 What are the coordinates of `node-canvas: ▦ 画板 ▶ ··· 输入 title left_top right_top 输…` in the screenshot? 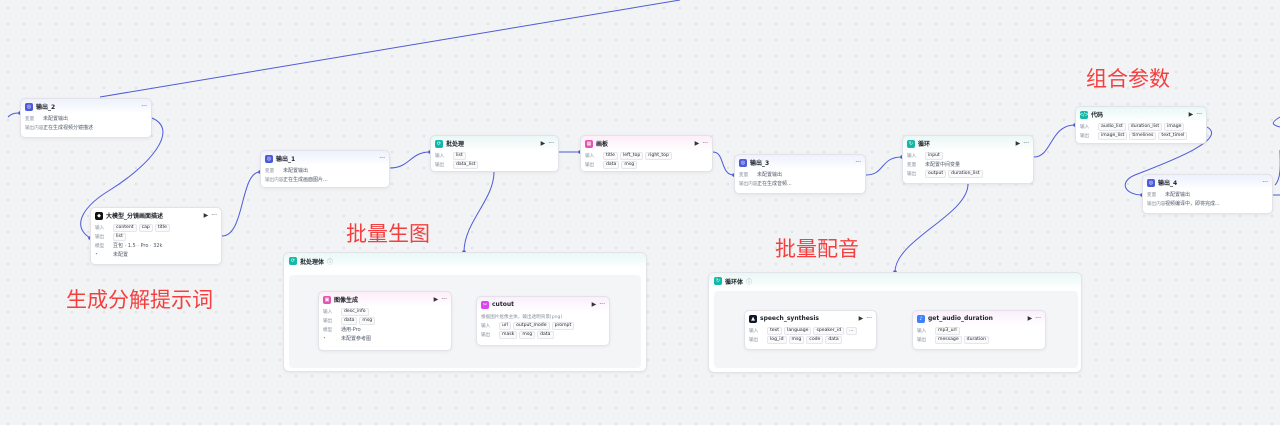 It's located at (646, 153).